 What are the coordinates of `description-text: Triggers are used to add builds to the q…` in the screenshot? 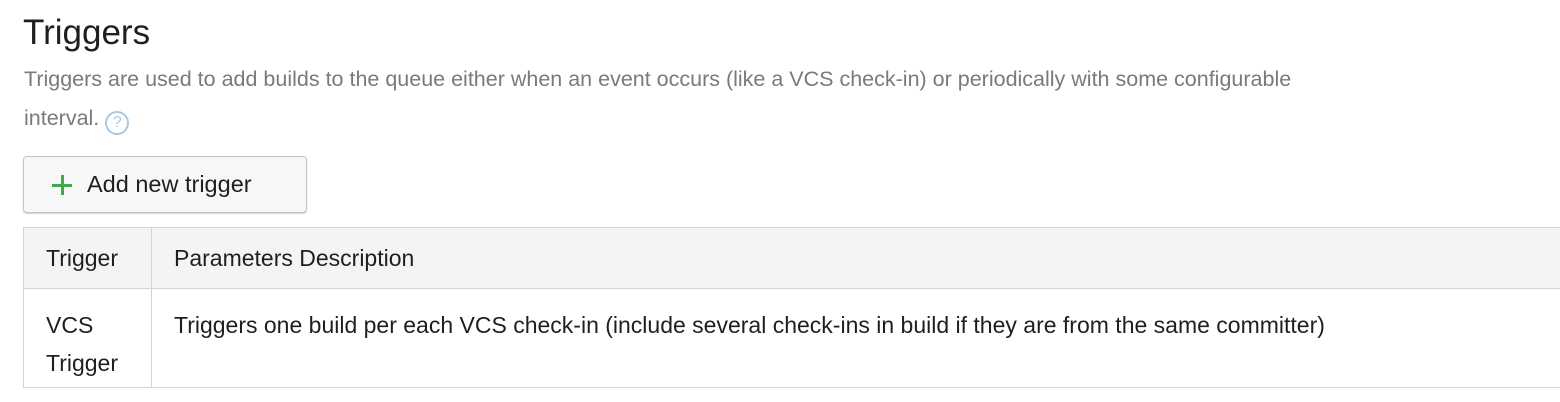 It's located at (658, 98).